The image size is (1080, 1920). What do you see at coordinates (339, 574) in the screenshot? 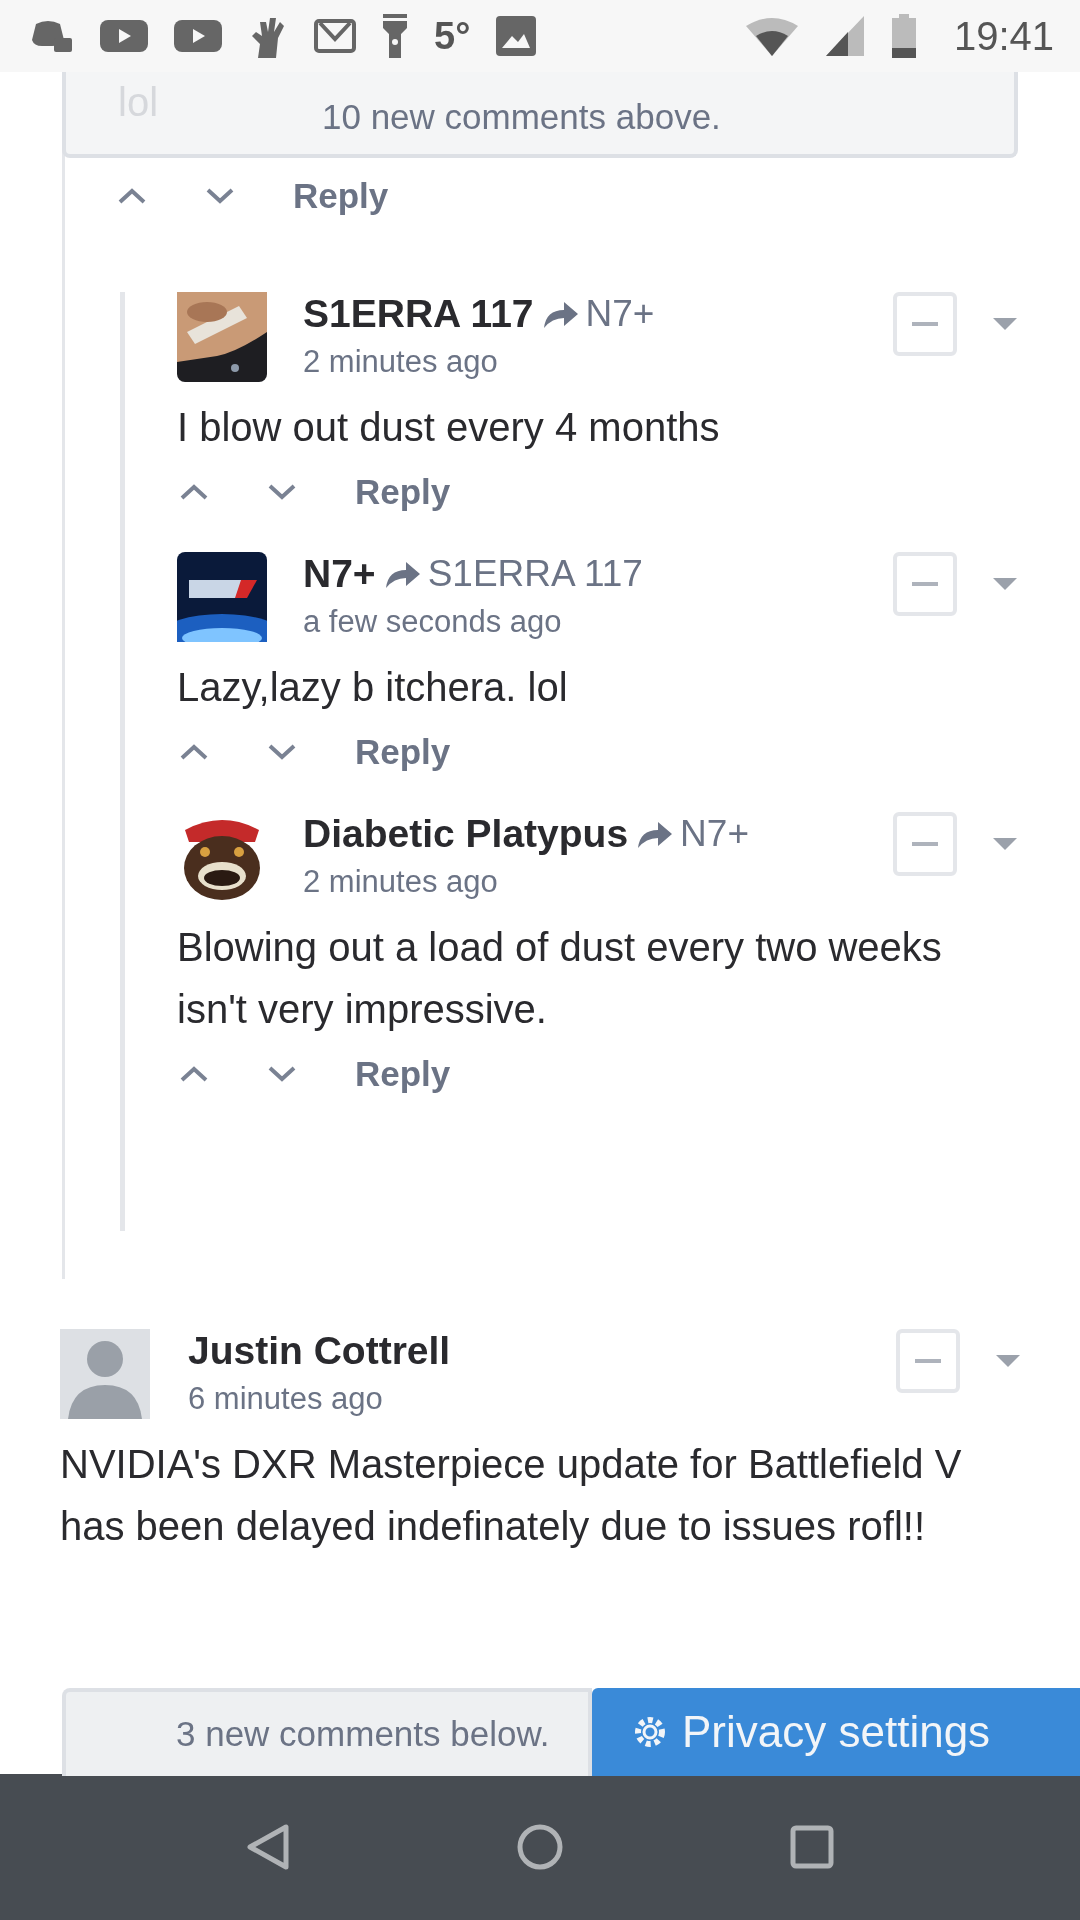
I see `author-name: N7+` at bounding box center [339, 574].